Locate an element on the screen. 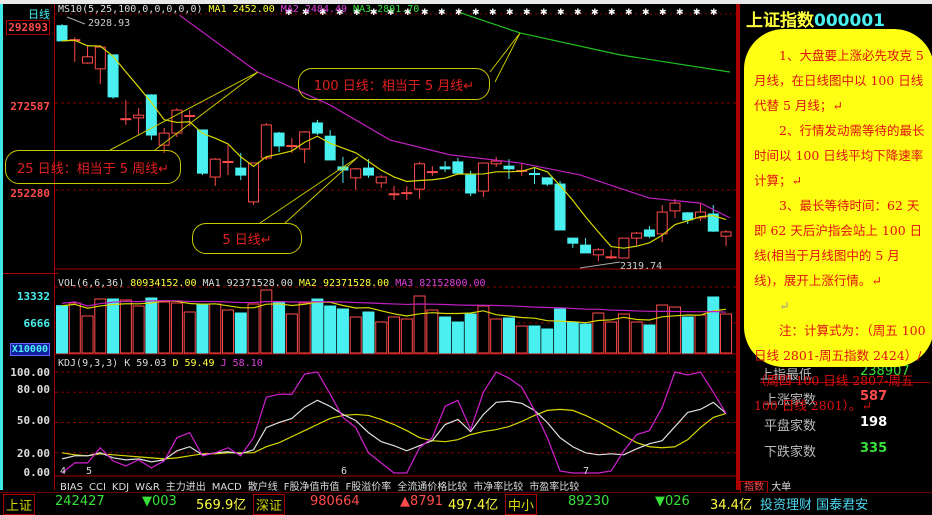  kdj-header: KDJ(9,3,3) K 59.03 D 59.49 J 58.10 is located at coordinates (160, 363).